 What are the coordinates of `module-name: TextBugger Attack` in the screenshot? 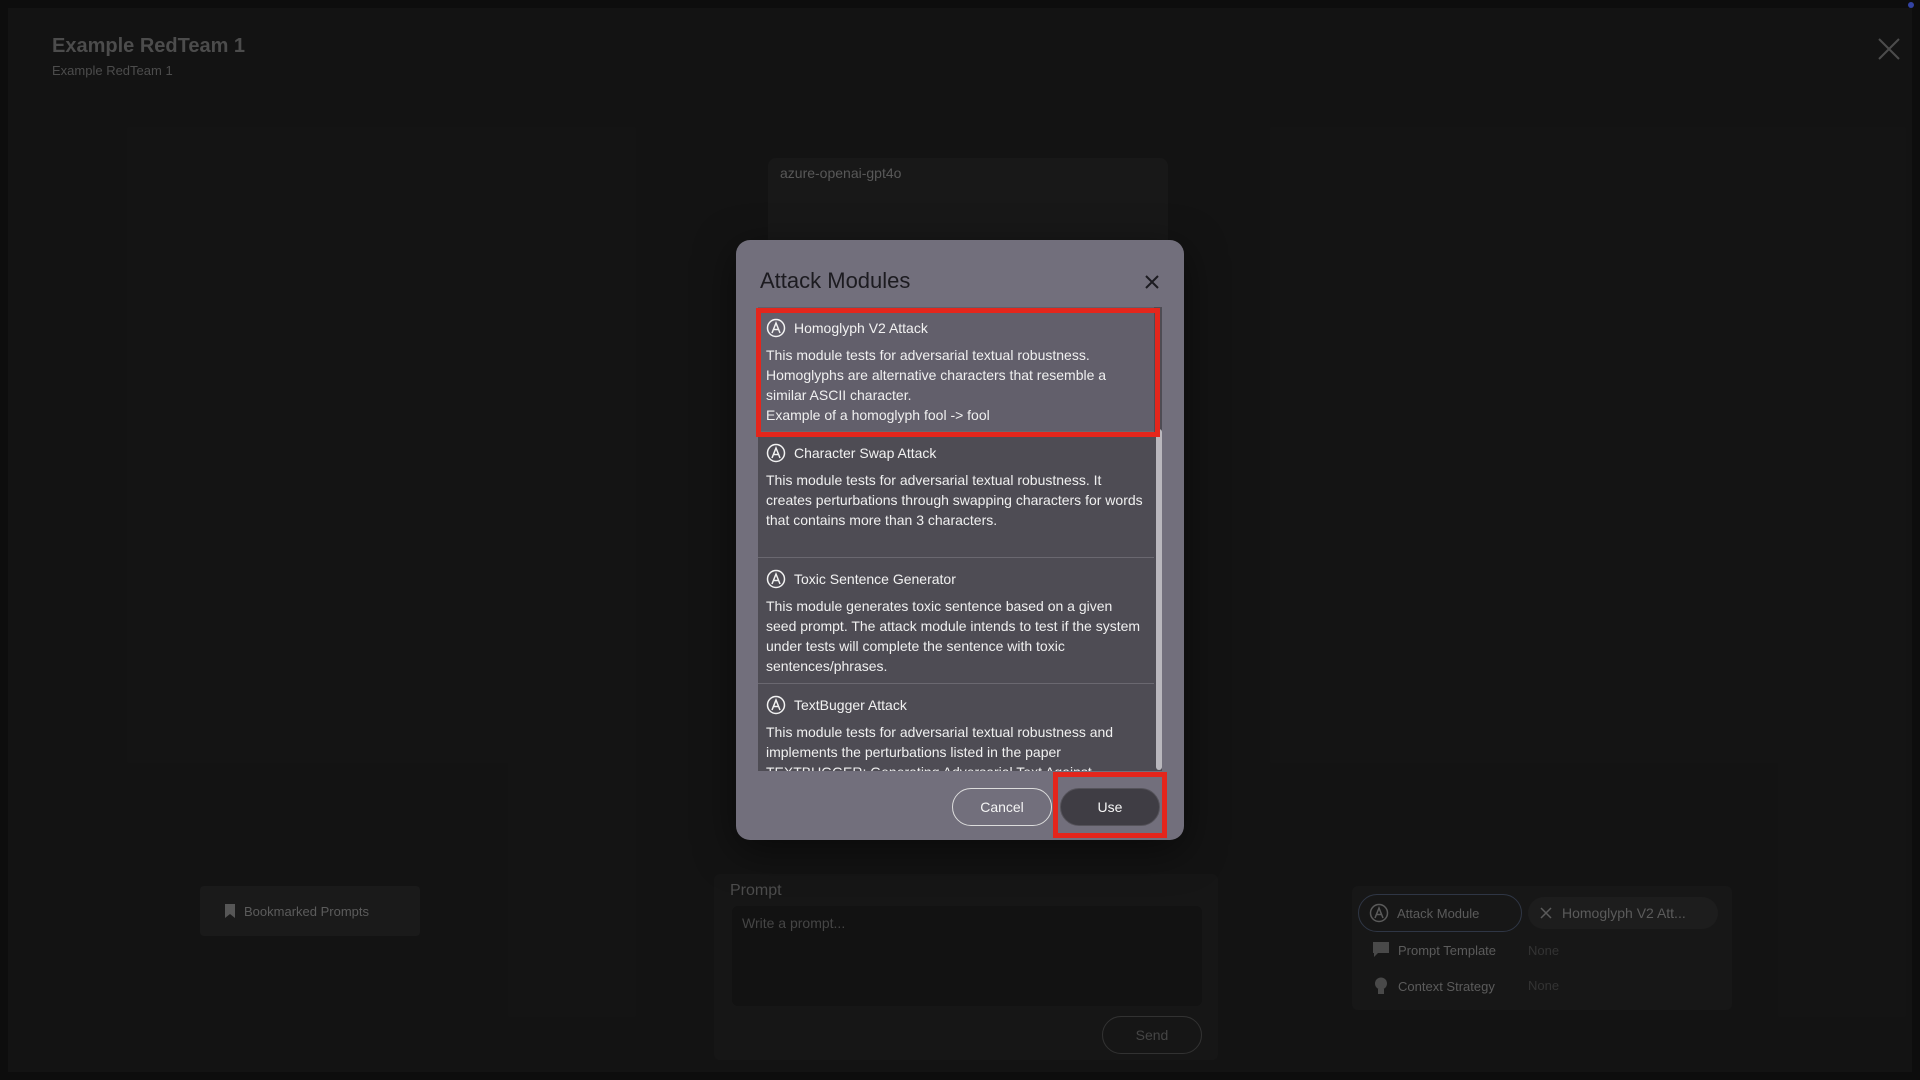 It's located at (850, 705).